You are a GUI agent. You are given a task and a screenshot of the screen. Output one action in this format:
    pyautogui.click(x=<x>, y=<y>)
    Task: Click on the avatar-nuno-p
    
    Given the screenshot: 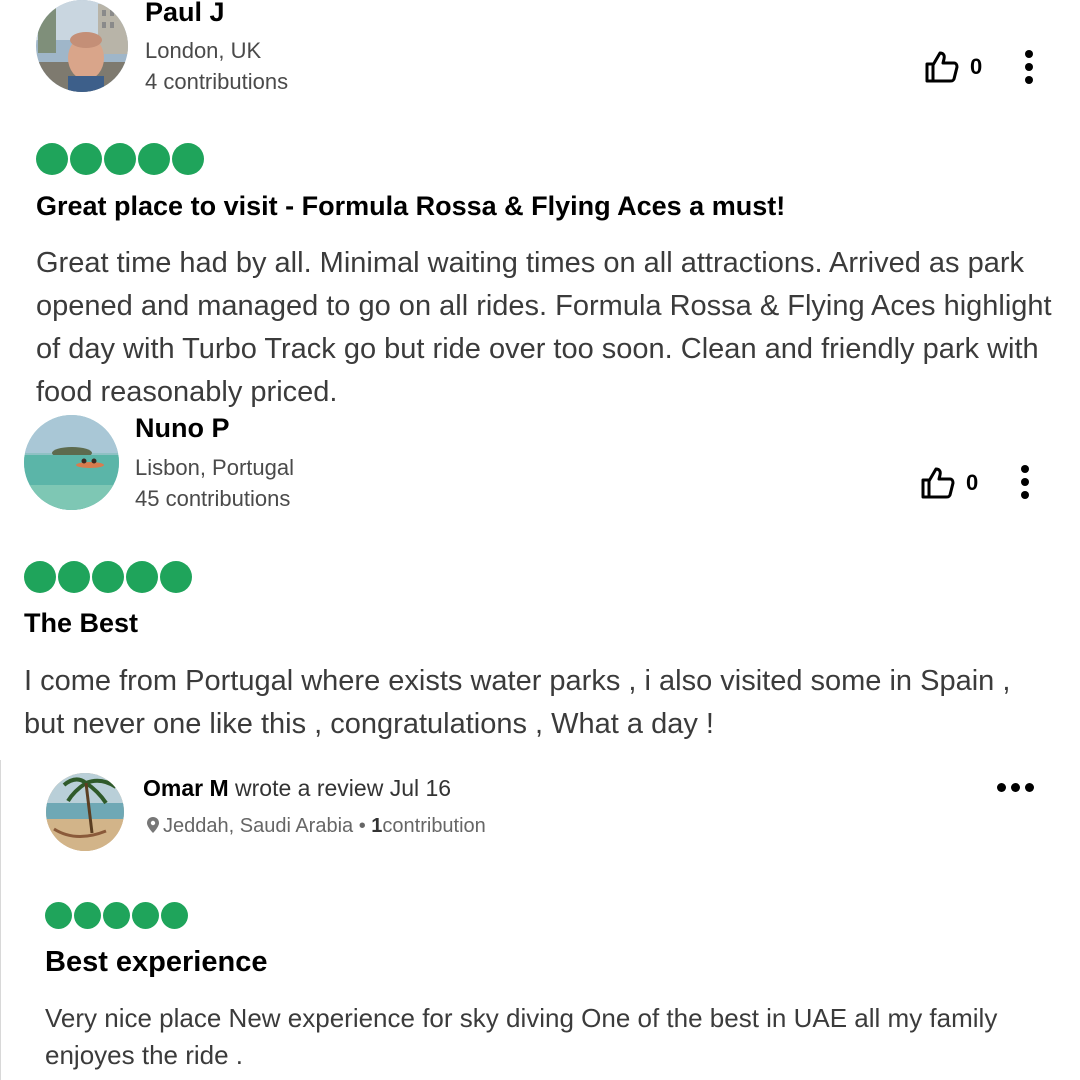 What is the action you would take?
    pyautogui.click(x=71, y=462)
    